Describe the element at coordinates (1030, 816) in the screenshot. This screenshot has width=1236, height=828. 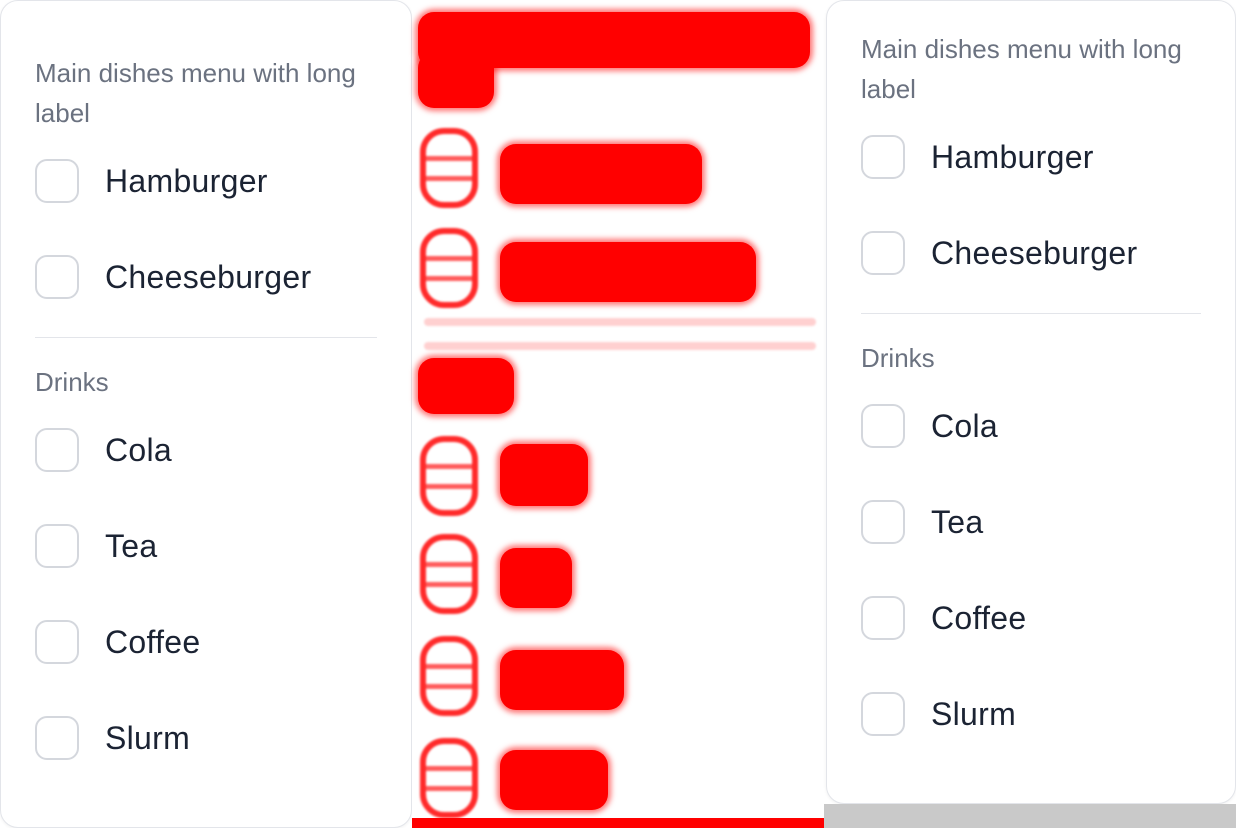
I see `bottom-gray-strip` at that location.